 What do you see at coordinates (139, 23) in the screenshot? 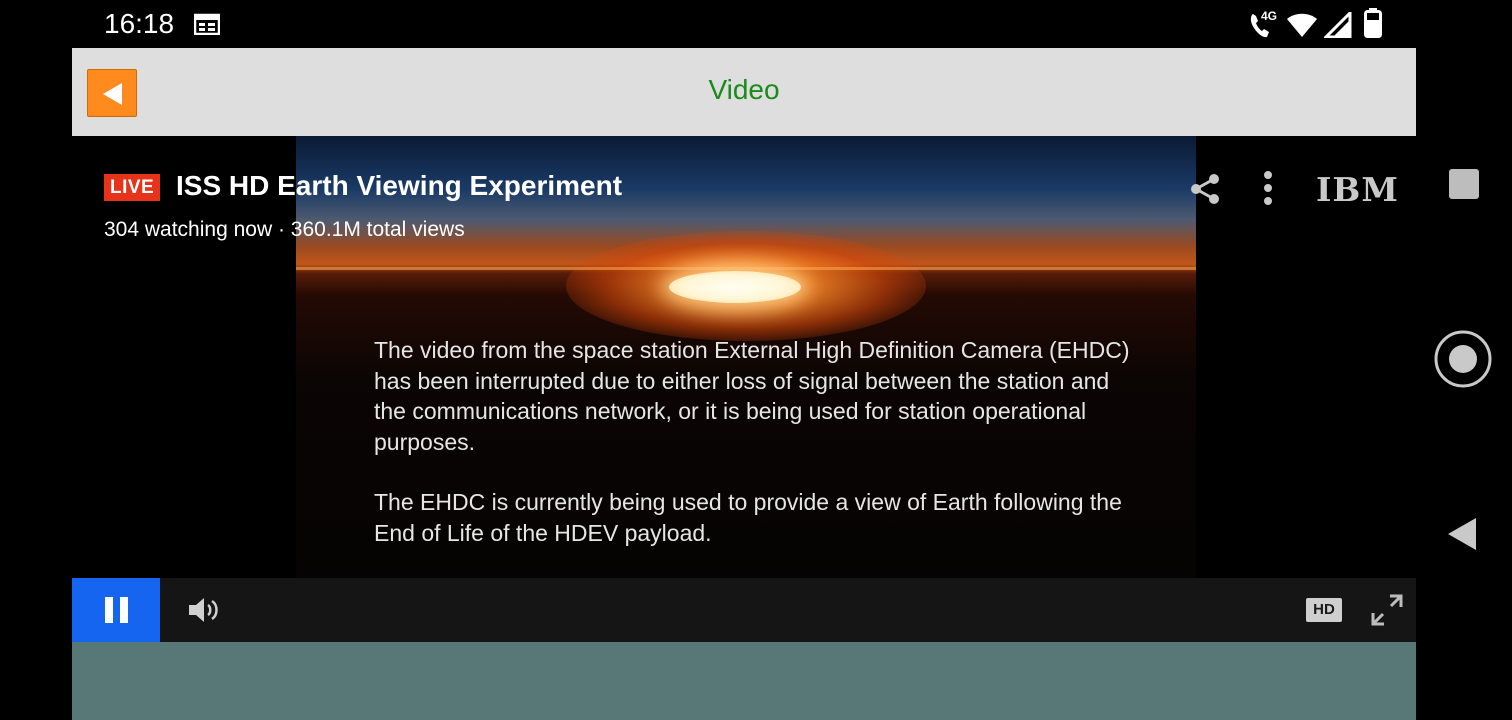
I see `status-time: 16:18` at bounding box center [139, 23].